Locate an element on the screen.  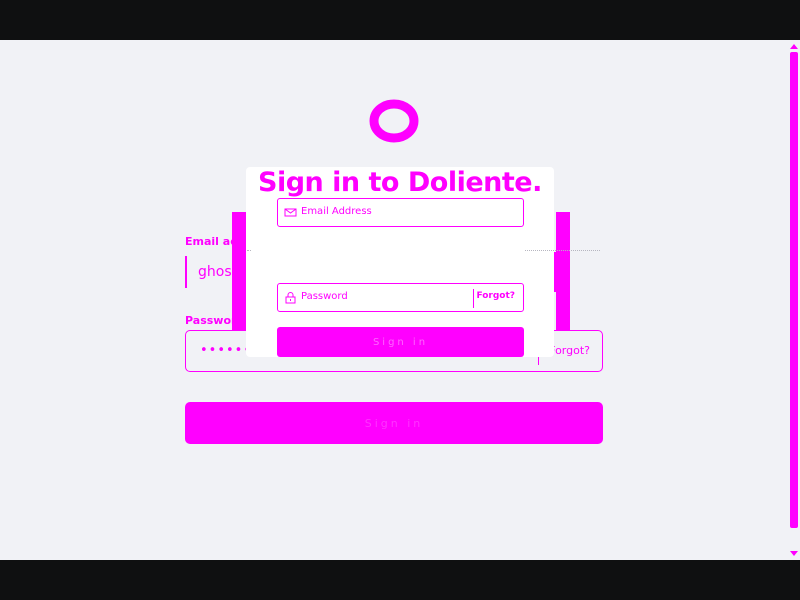
card-forgot-link: Forgot? is located at coordinates (495, 296).